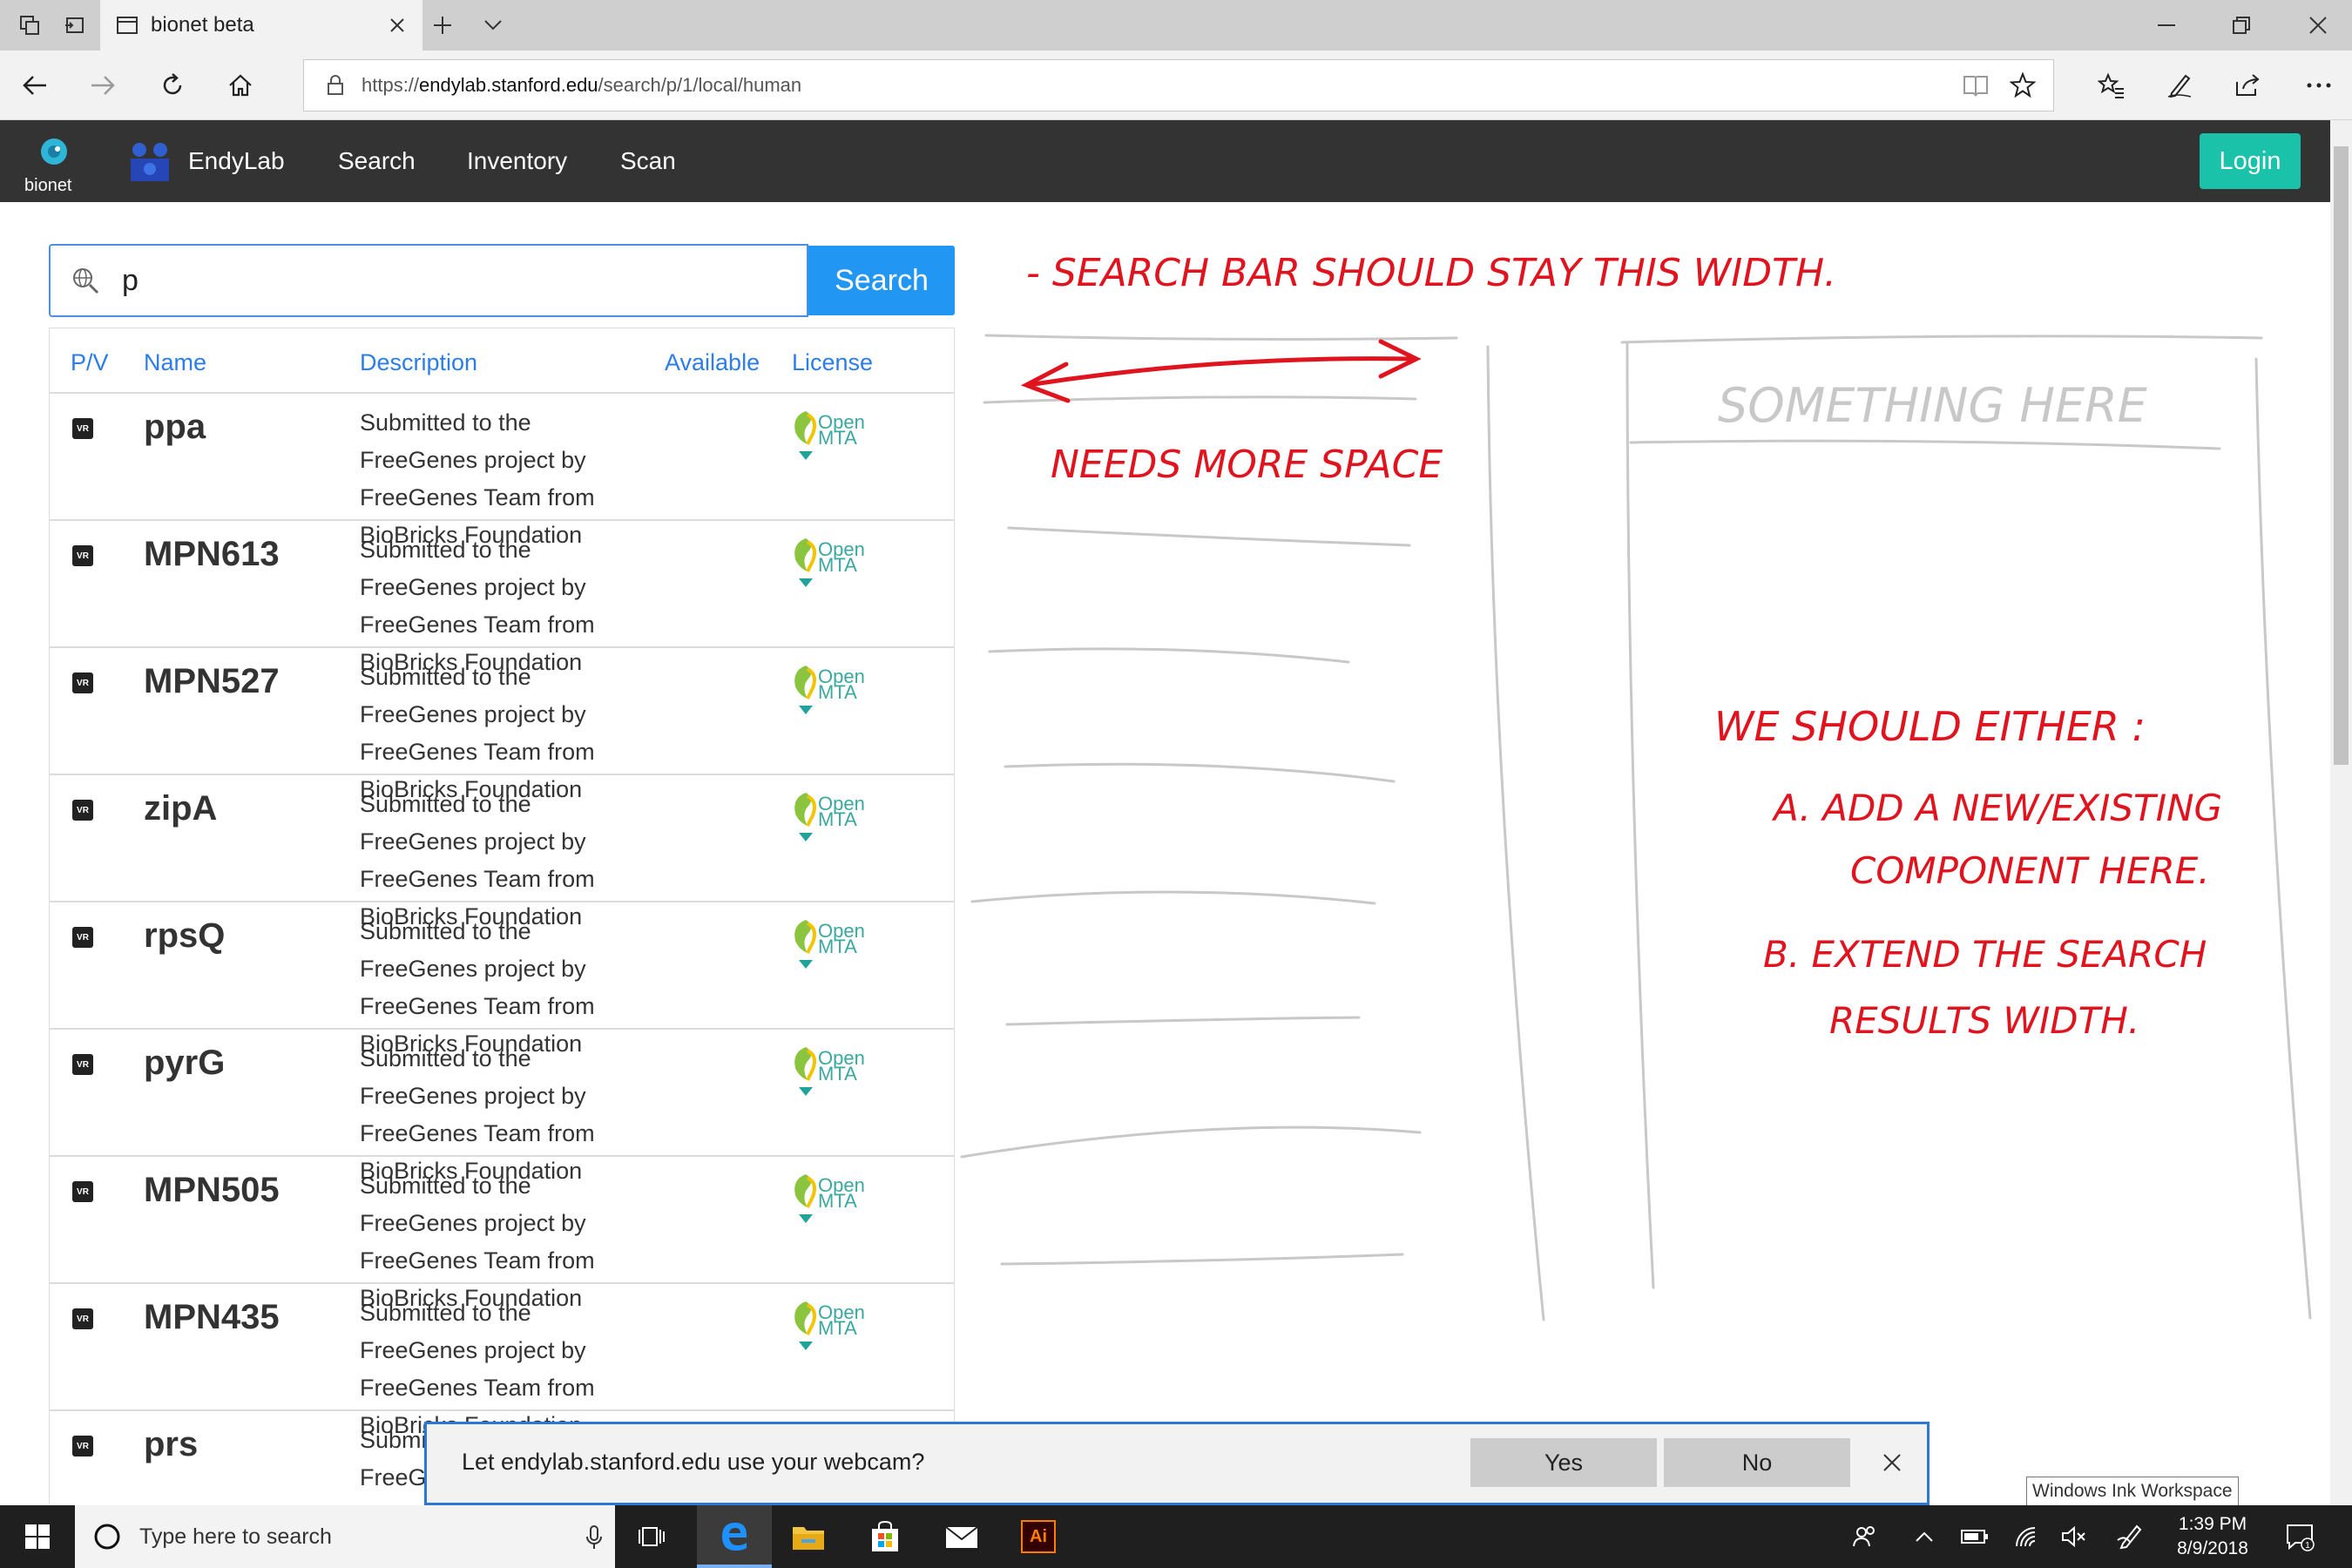 The height and width of the screenshot is (1568, 2352). Describe the element at coordinates (2132, 1491) in the screenshot. I see `ink-workspace-tooltip: Windows Ink Workspace` at that location.